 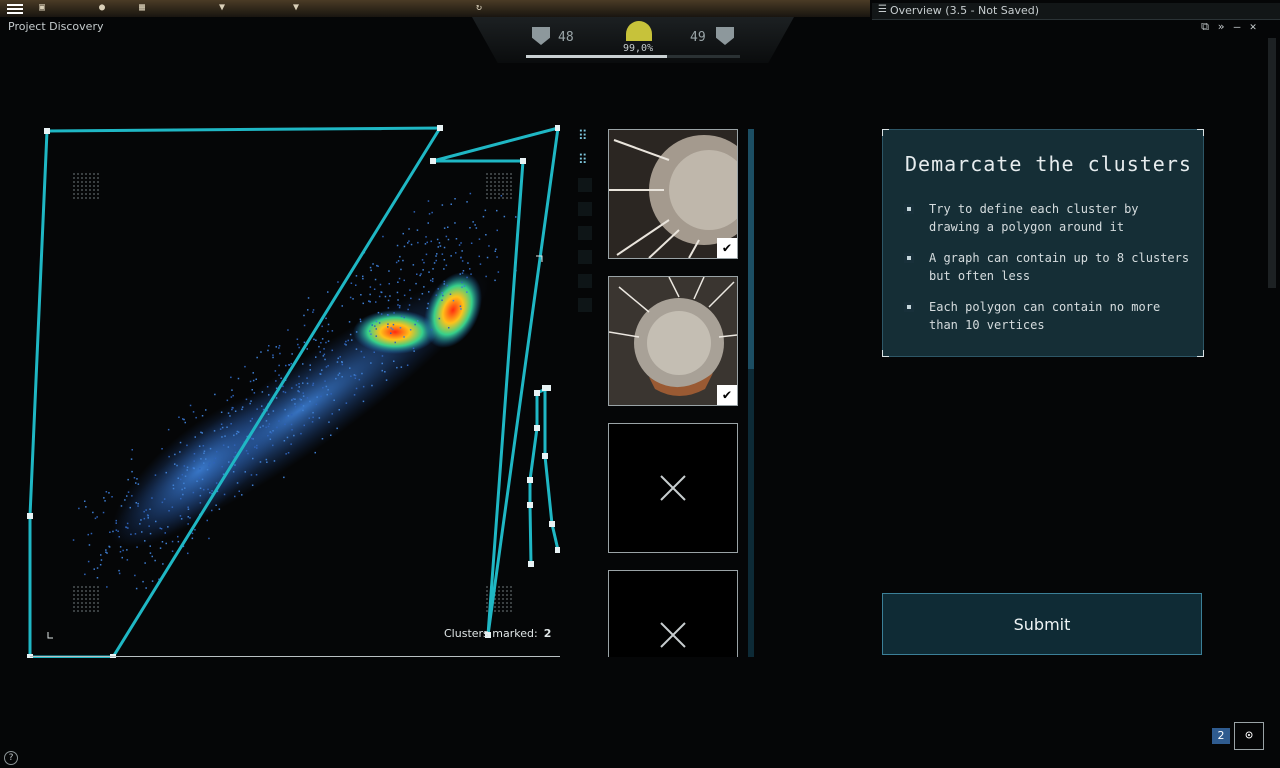 I want to click on strip-toolbar: ⠿ ⠿, so click(x=587, y=226).